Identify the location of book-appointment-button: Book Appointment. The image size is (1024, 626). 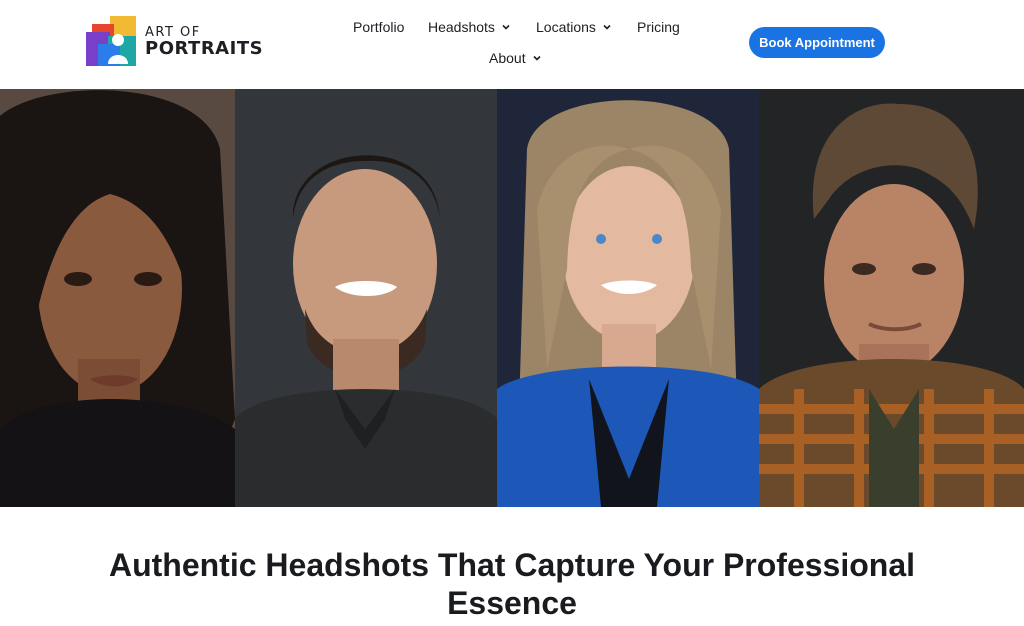
(817, 42).